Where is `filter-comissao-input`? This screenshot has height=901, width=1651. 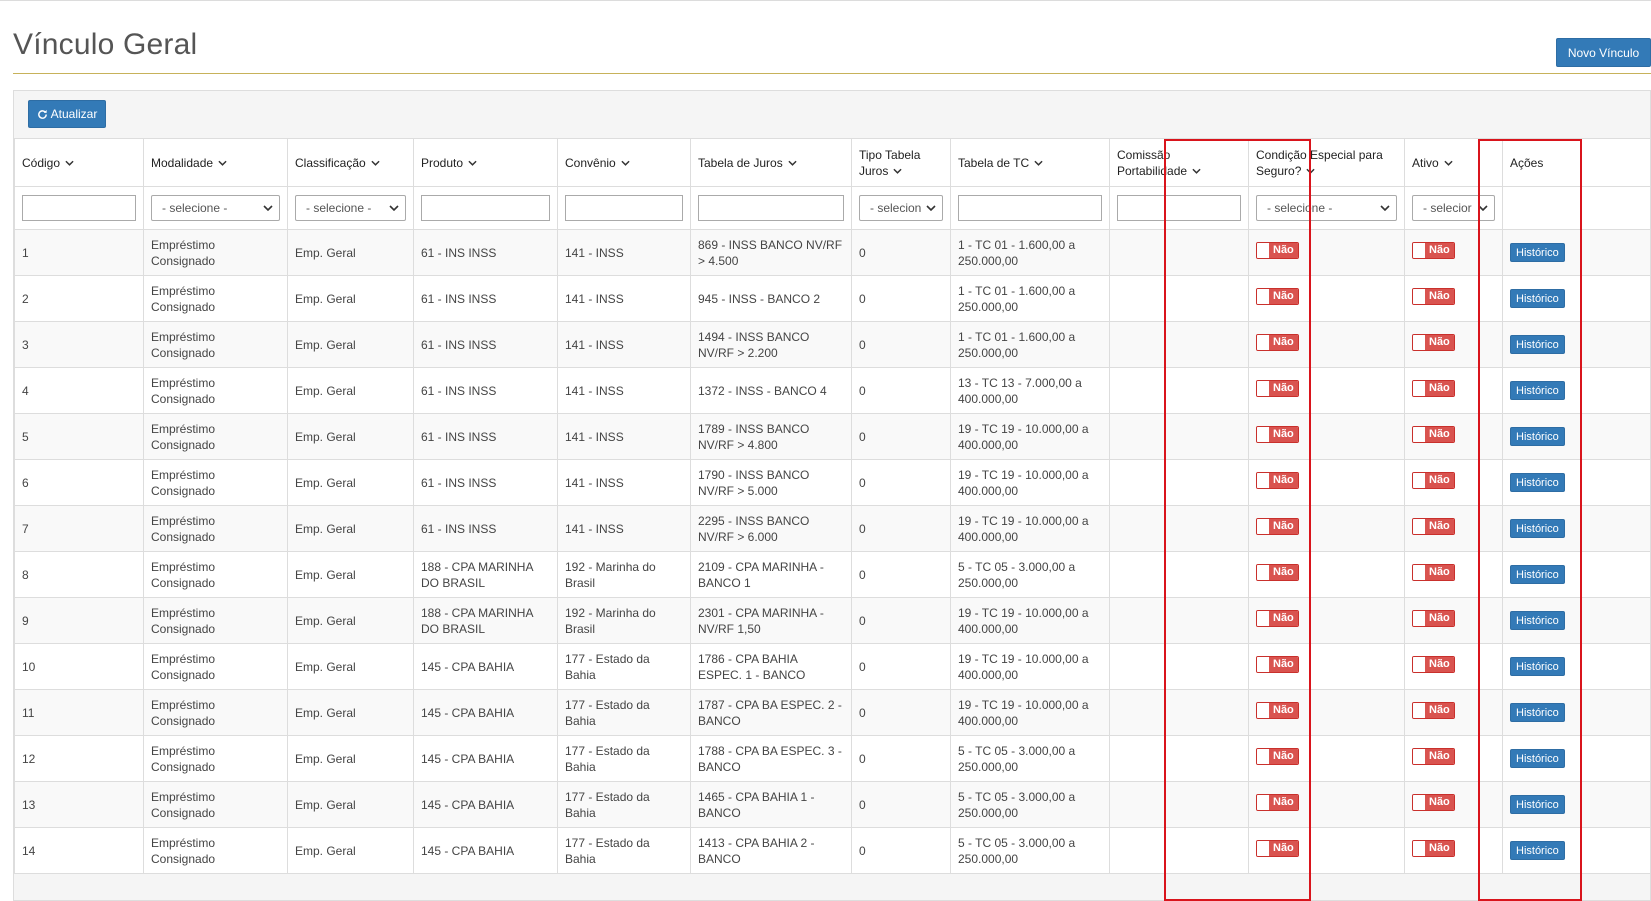 filter-comissao-input is located at coordinates (1179, 208).